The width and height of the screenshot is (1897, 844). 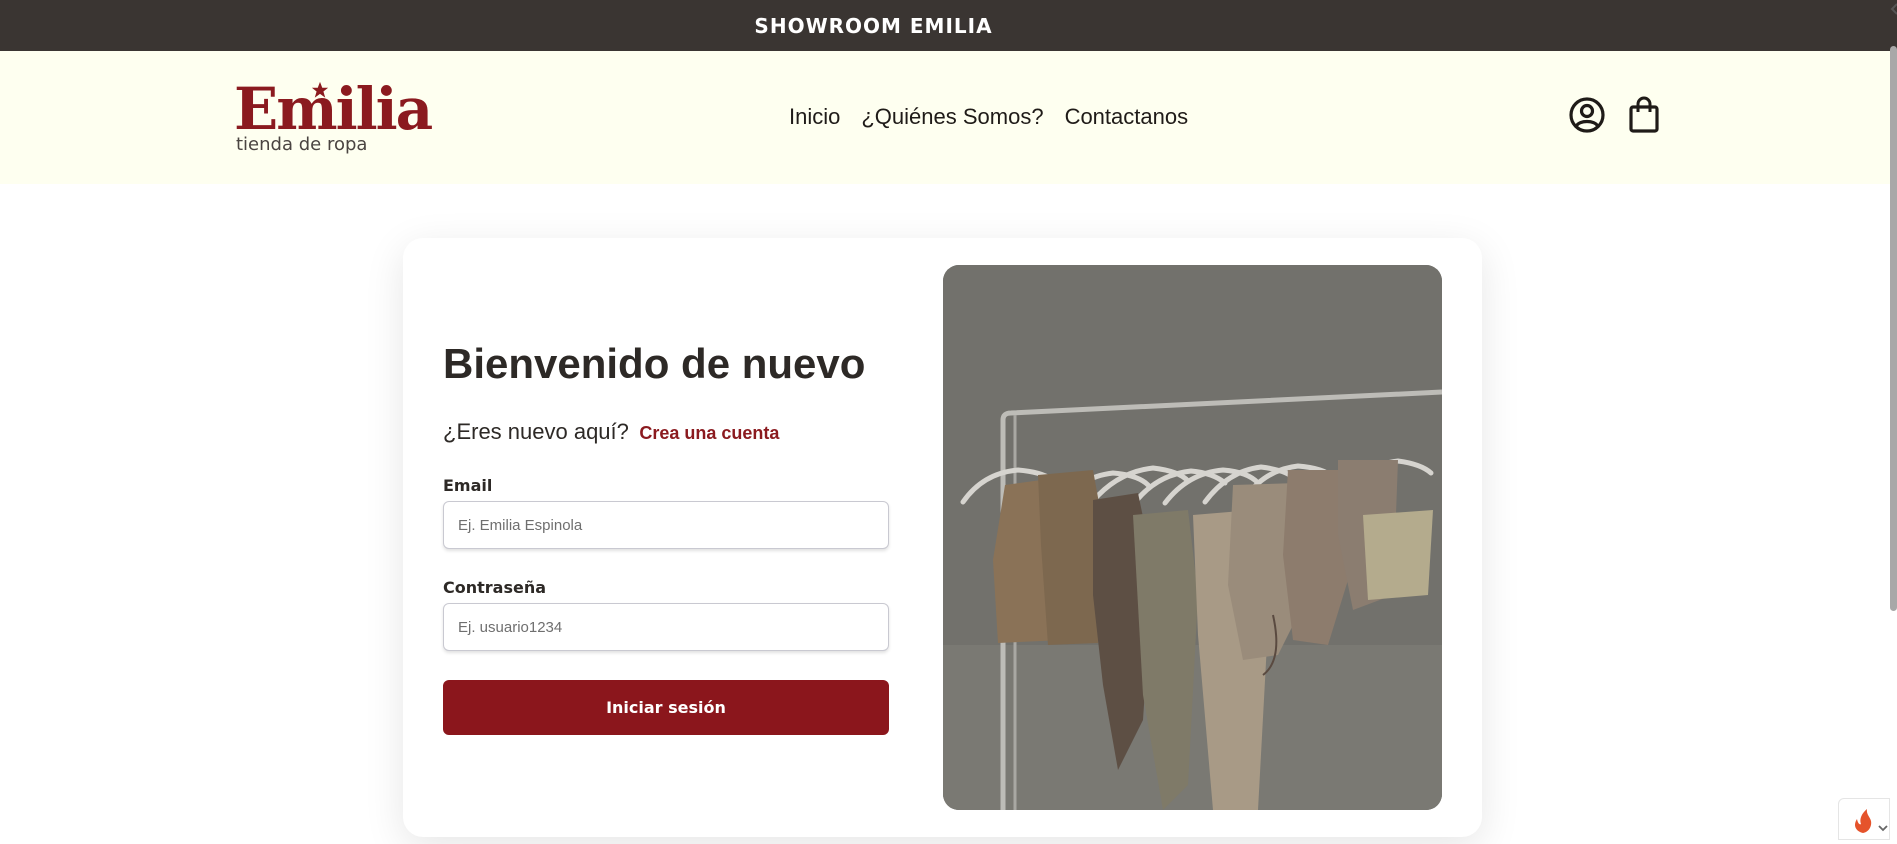 I want to click on login-button: Iniciar sesión, so click(x=666, y=707).